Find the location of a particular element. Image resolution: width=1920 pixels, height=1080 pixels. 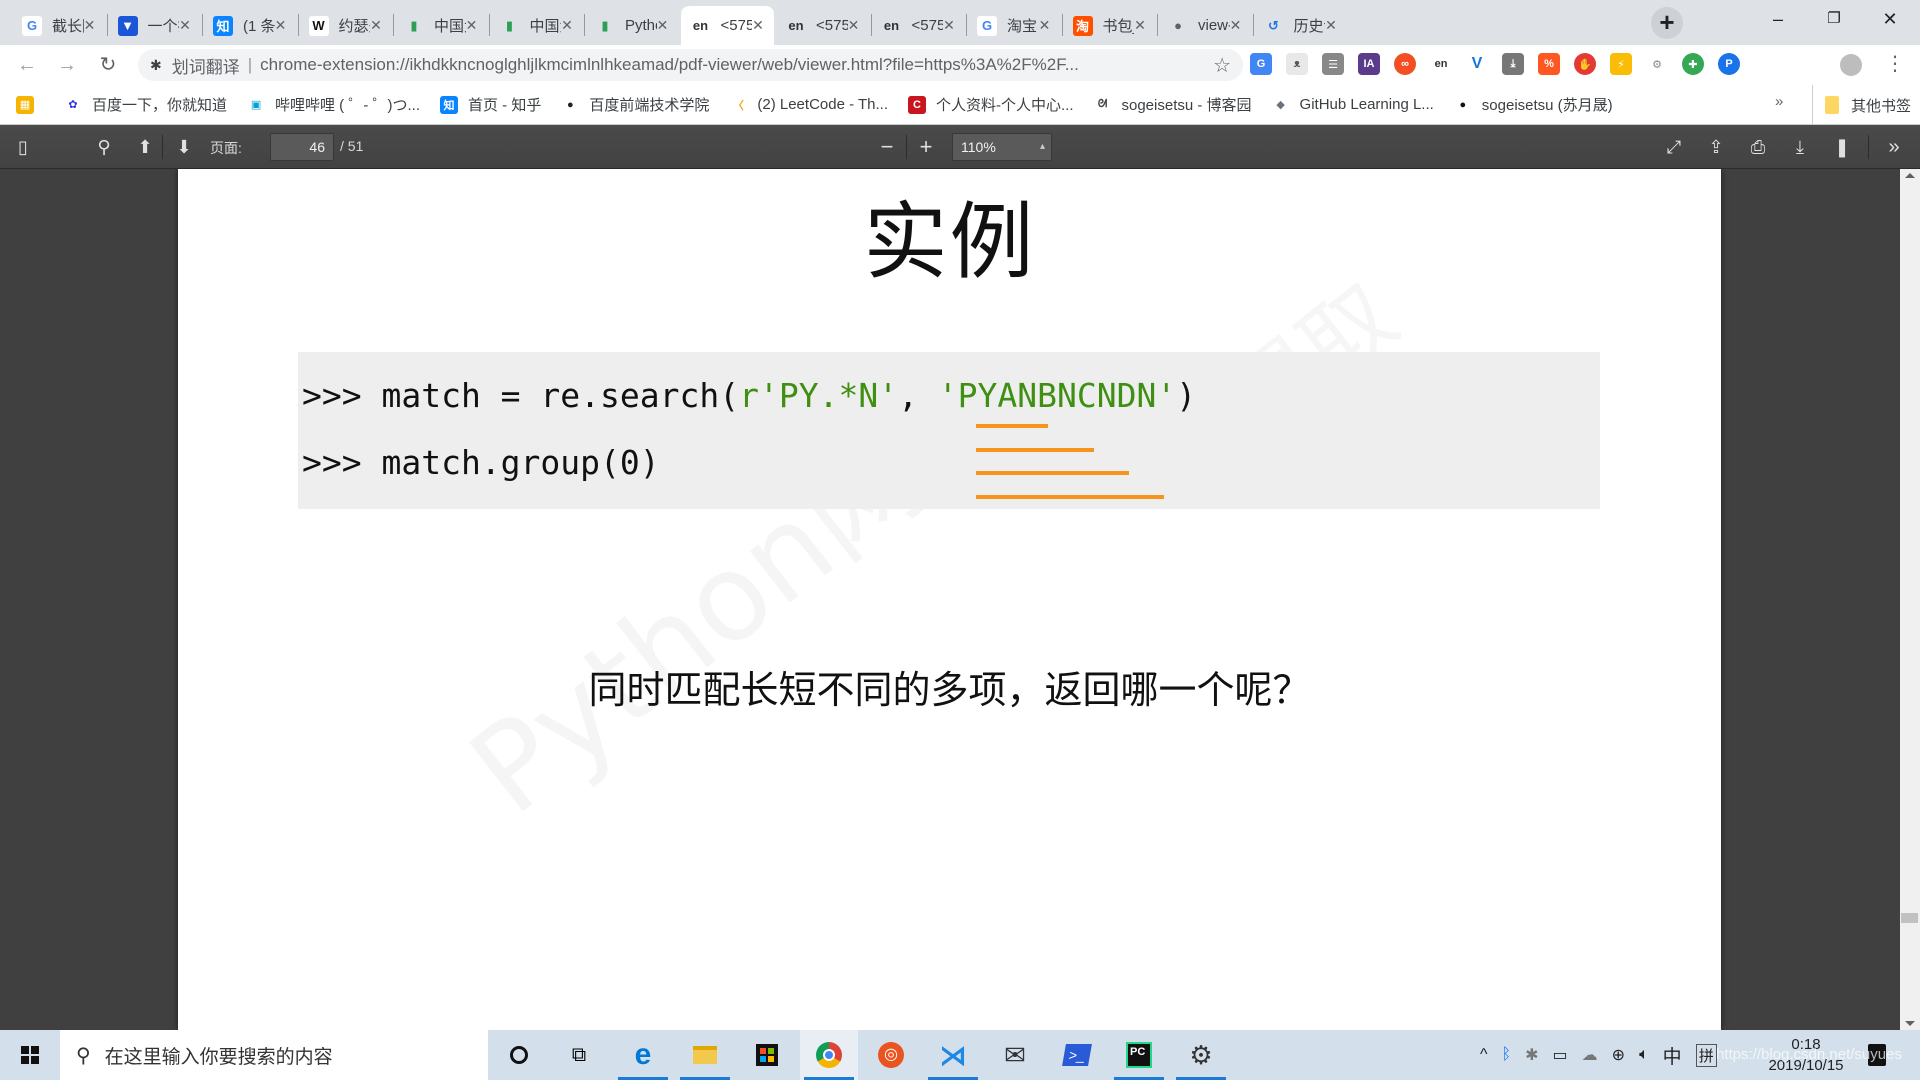

browser-tab: ▼ 一个操✕ is located at coordinates (155, 25).